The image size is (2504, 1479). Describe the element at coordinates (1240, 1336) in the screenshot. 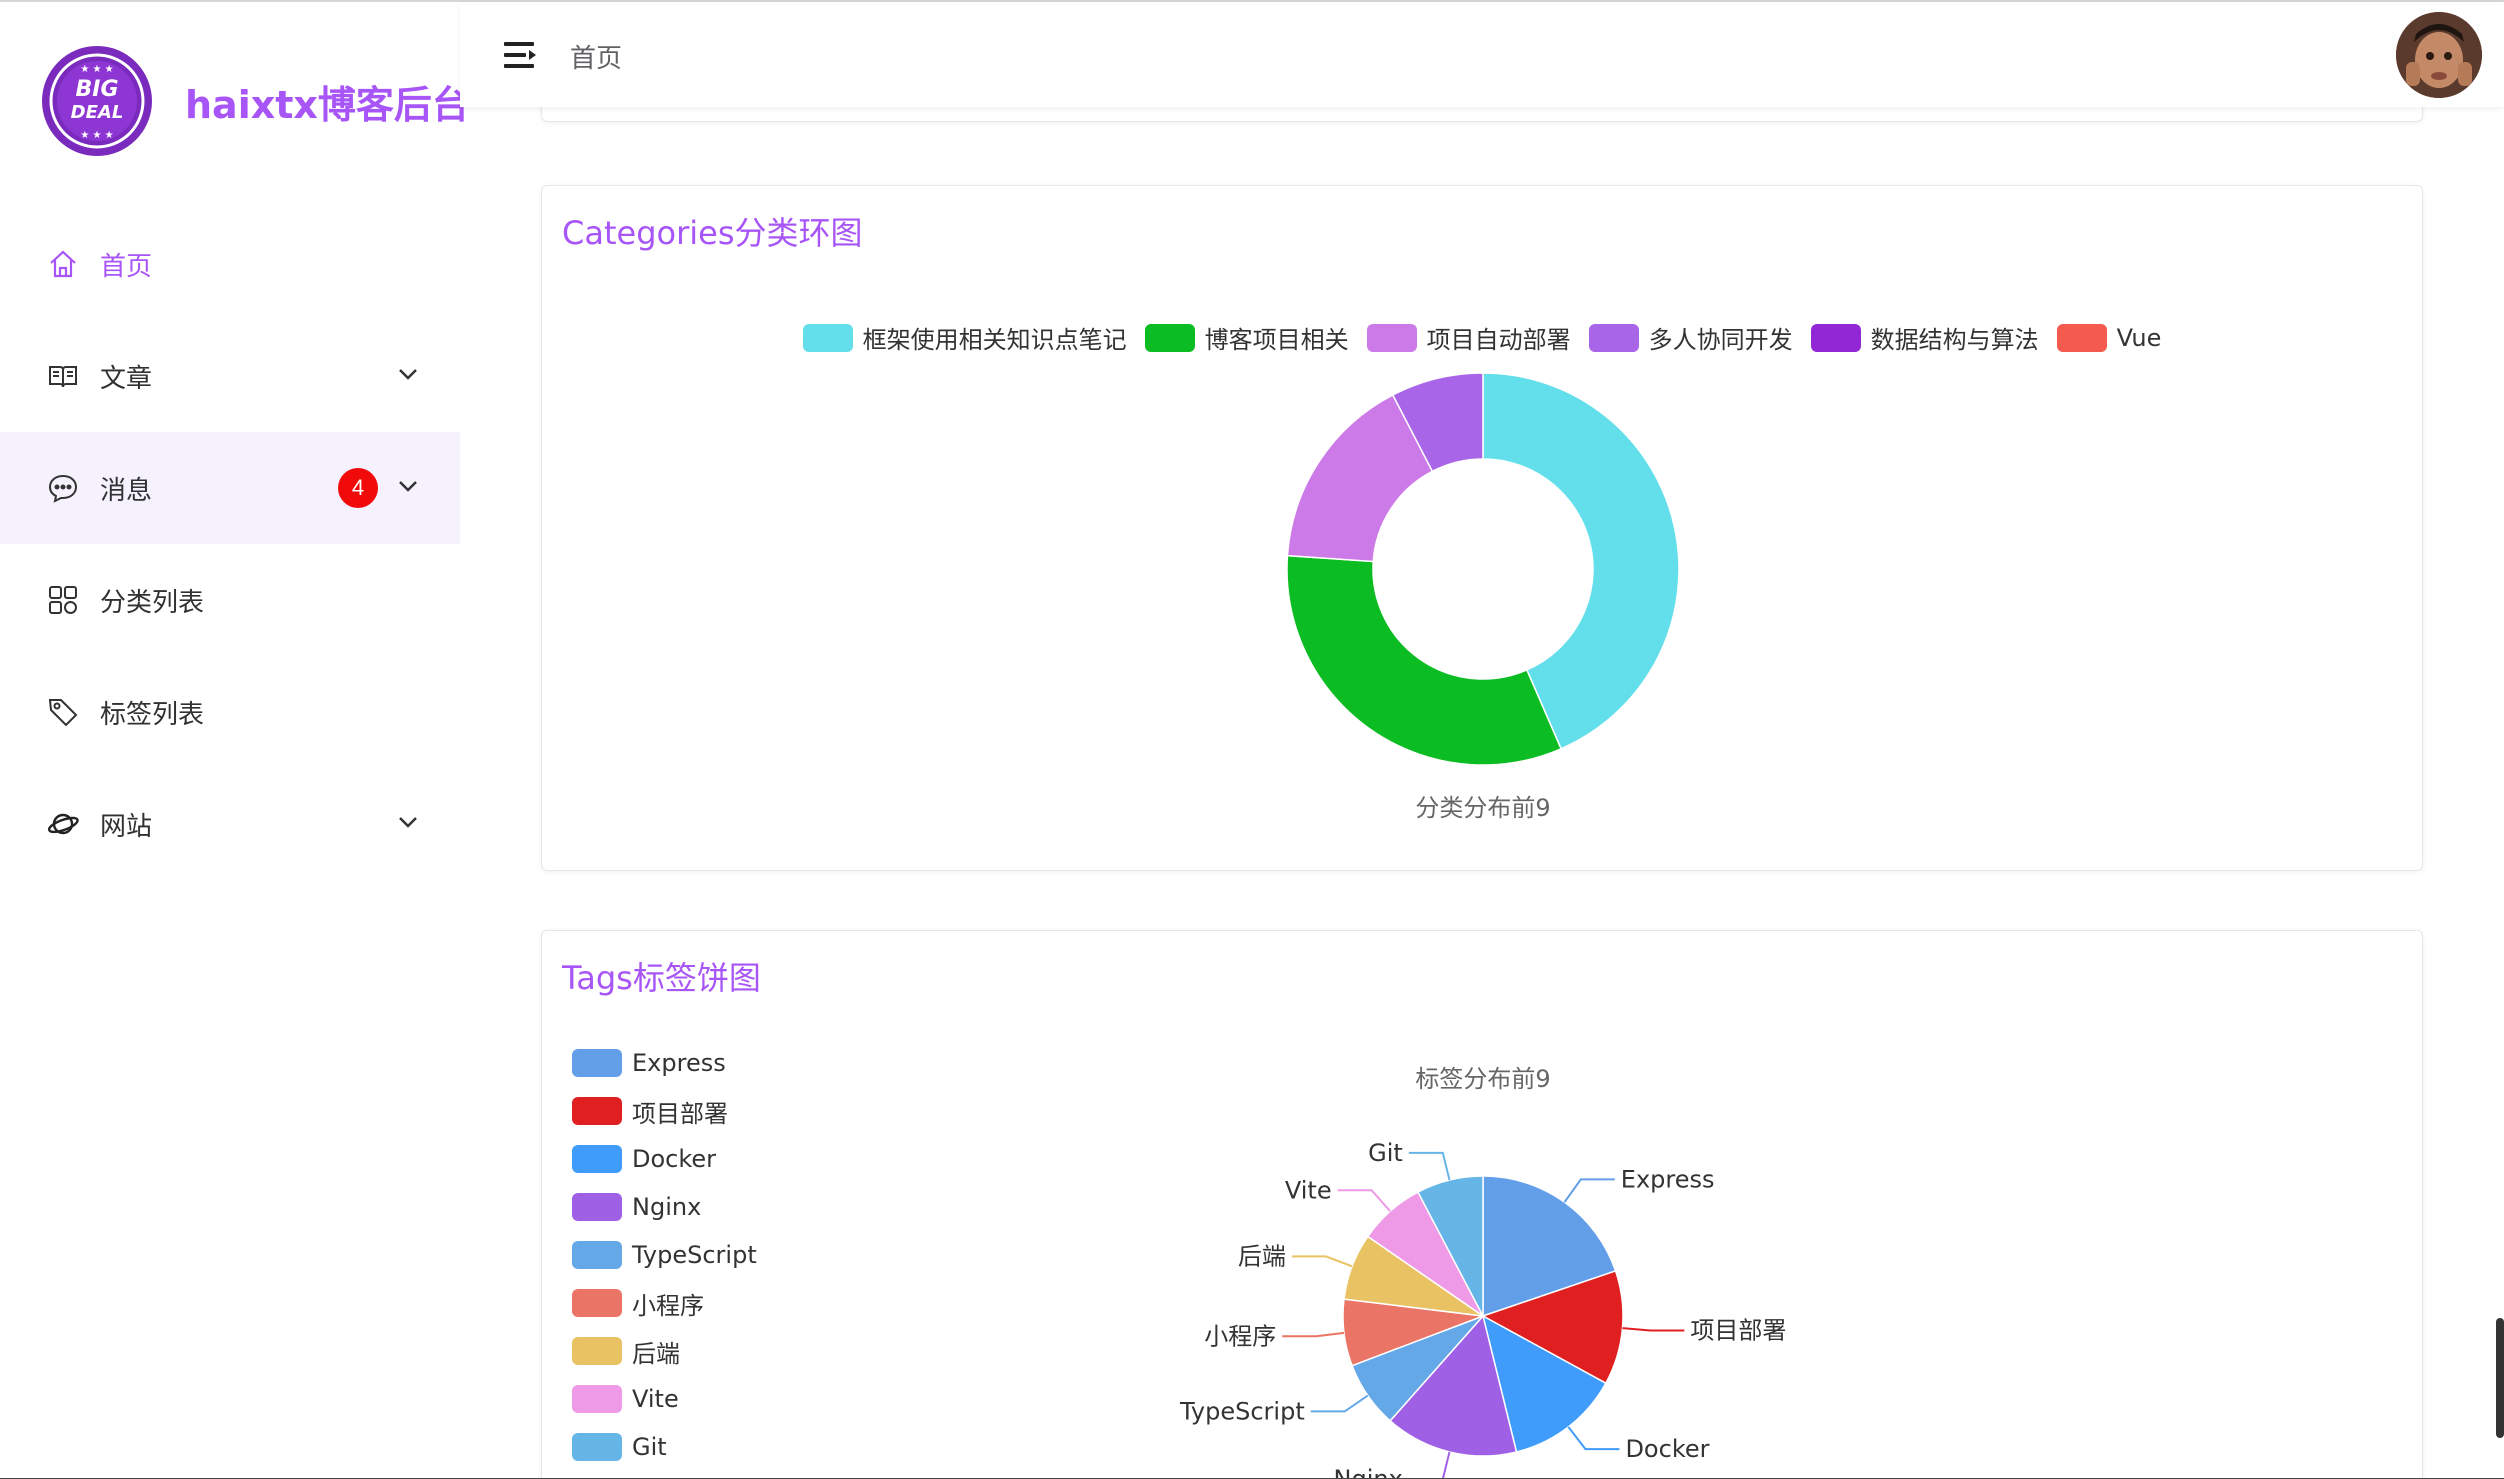

I see `pie-label: 小程序` at that location.